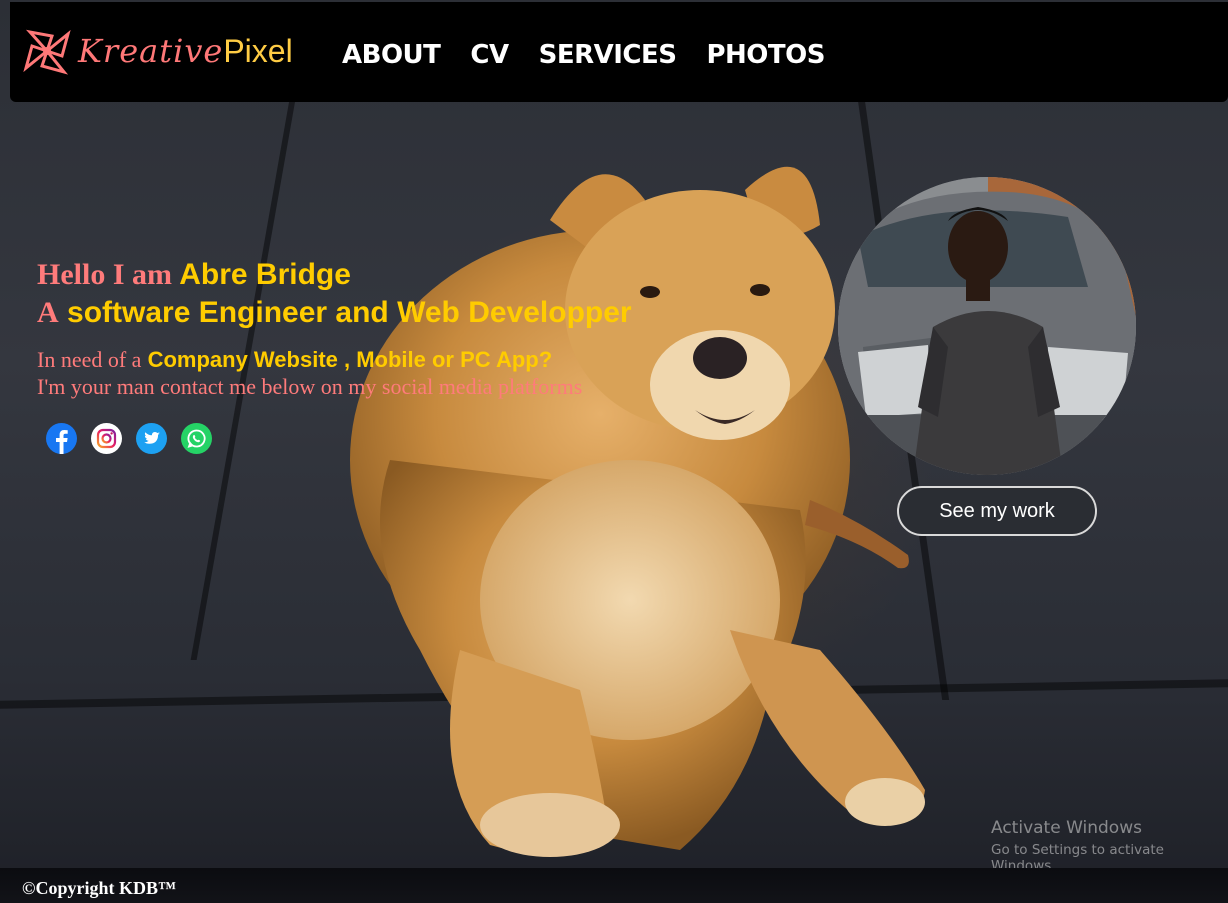 Image resolution: width=1228 pixels, height=903 pixels. Describe the element at coordinates (265, 274) in the screenshot. I see `owner-name: Abre Bridge` at that location.